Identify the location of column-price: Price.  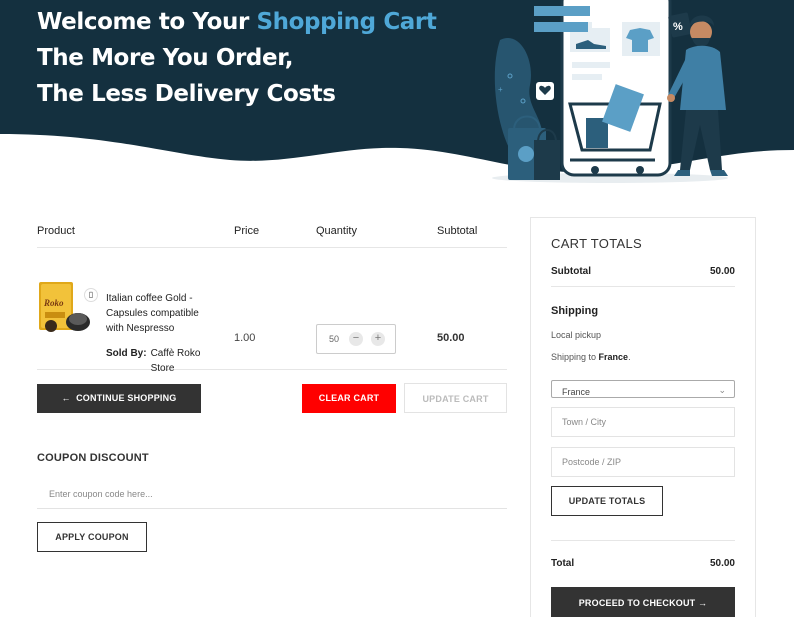
(247, 231).